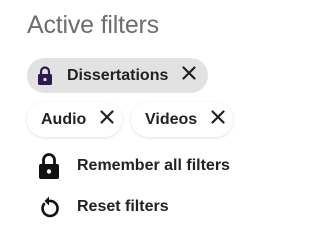  Describe the element at coordinates (93, 25) in the screenshot. I see `panel-title: Active filters` at that location.